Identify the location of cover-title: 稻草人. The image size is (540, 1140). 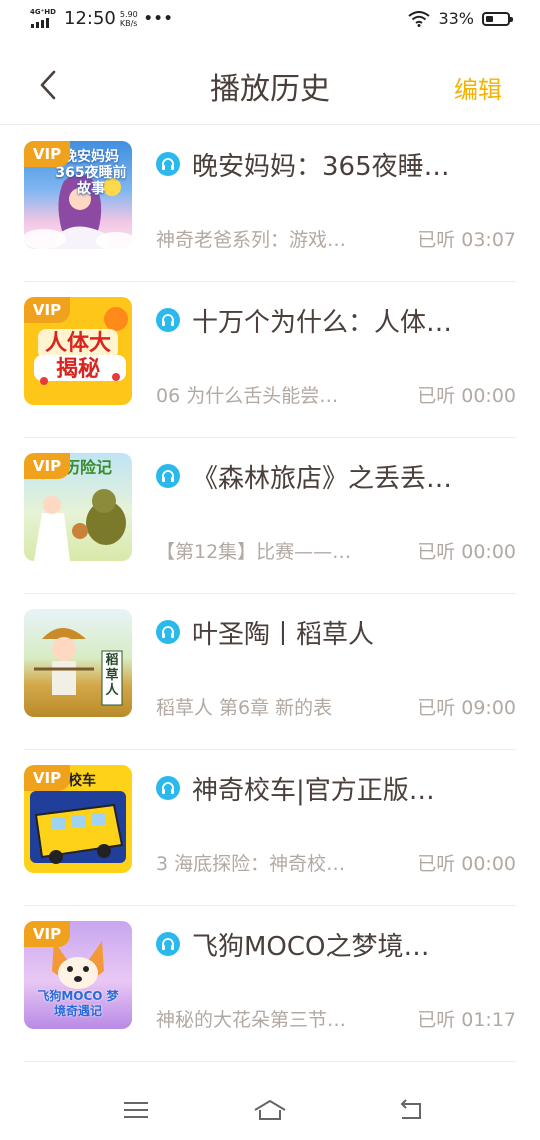
(112, 675).